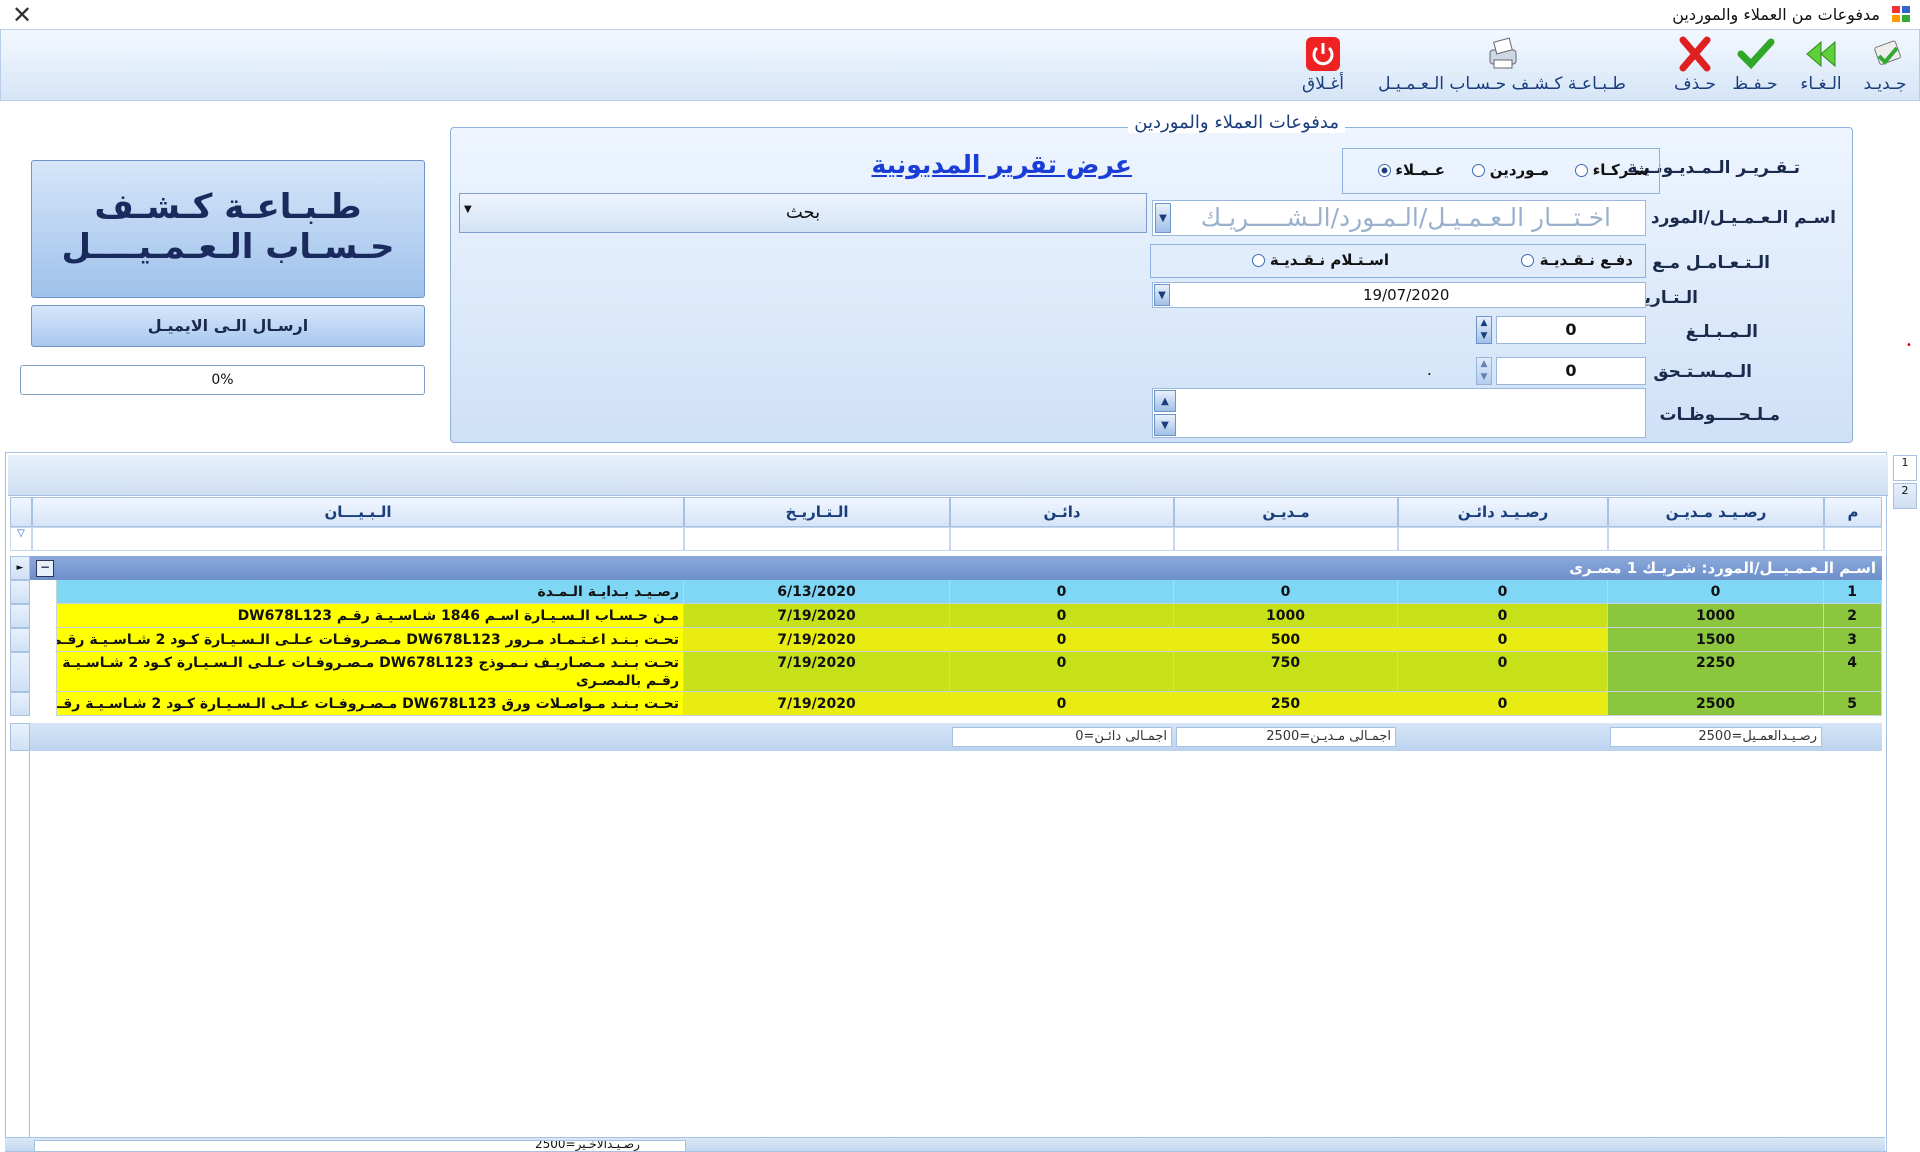 This screenshot has width=1920, height=1152. Describe the element at coordinates (1716, 539) in the screenshot. I see `filter-debit-balance` at that location.